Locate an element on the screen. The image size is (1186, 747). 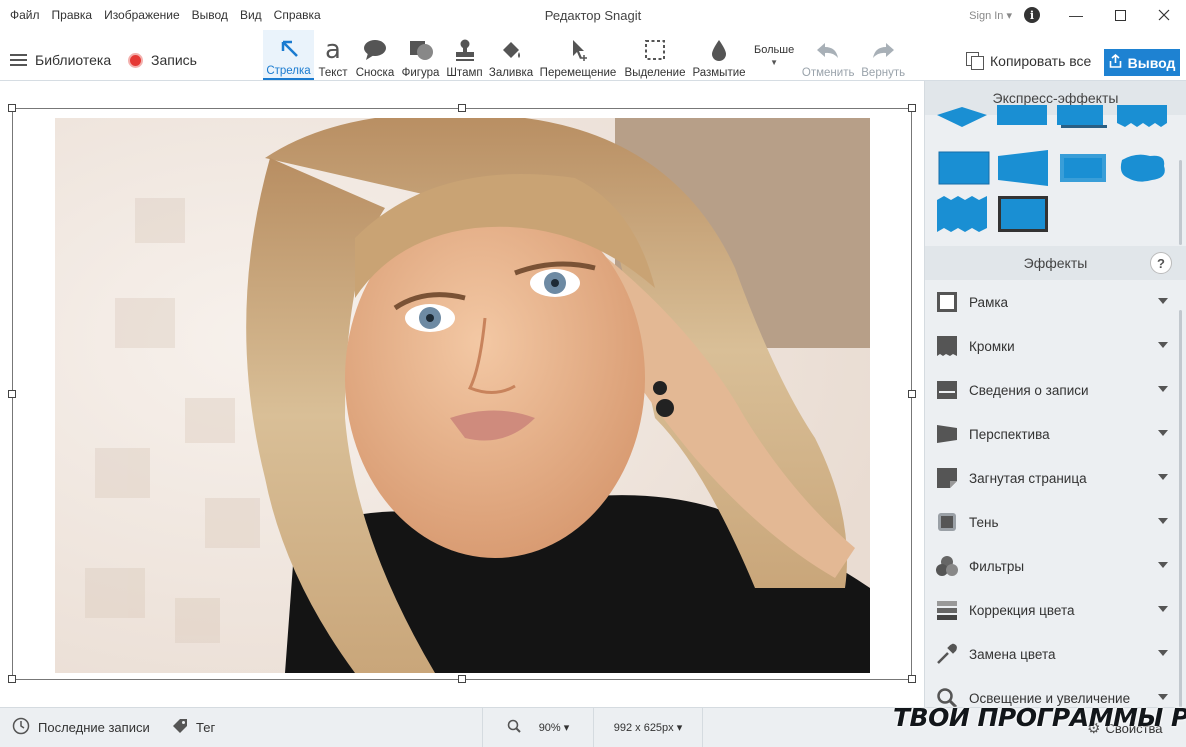
filters-icon is located at coordinates (947, 566).